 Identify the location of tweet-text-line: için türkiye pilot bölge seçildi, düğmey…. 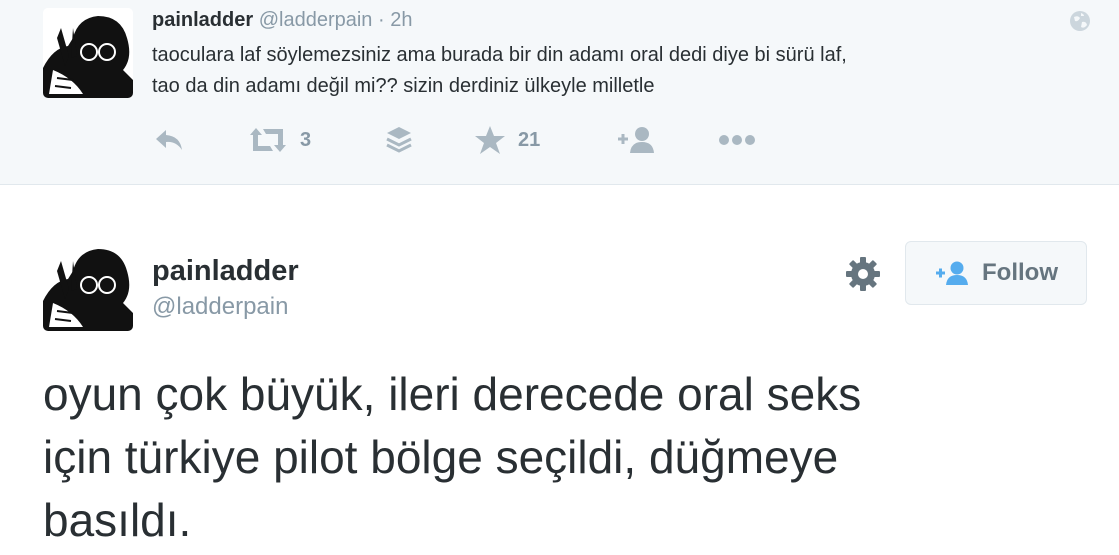
(441, 457).